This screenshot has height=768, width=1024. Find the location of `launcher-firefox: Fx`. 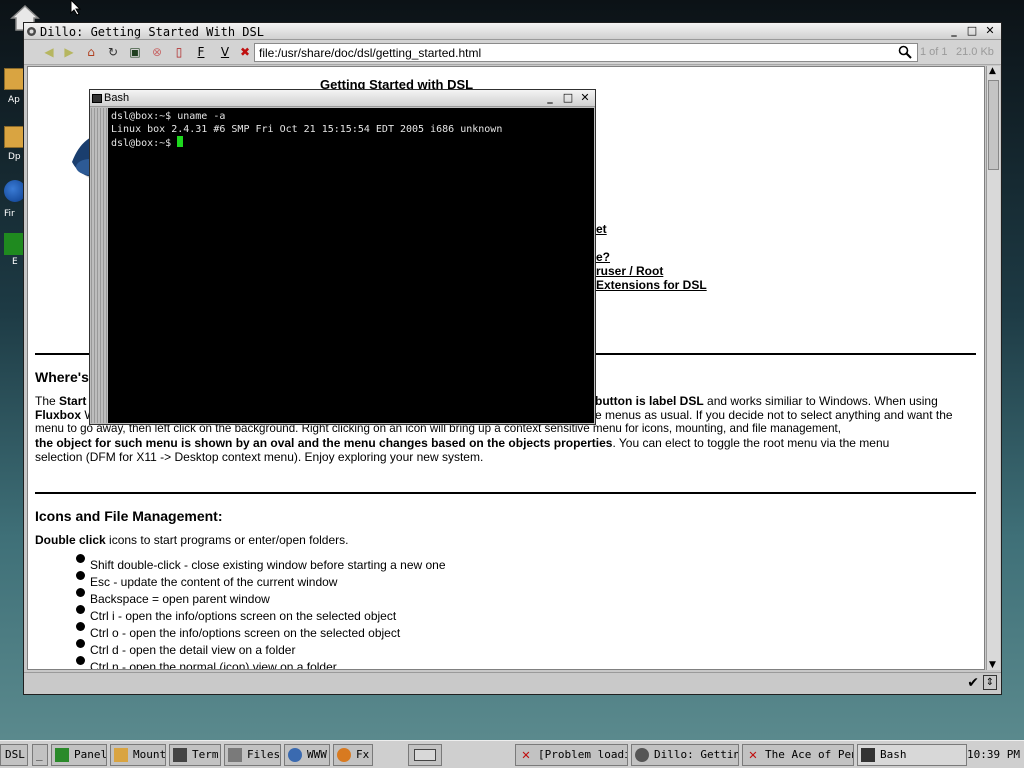

launcher-firefox: Fx is located at coordinates (353, 755).